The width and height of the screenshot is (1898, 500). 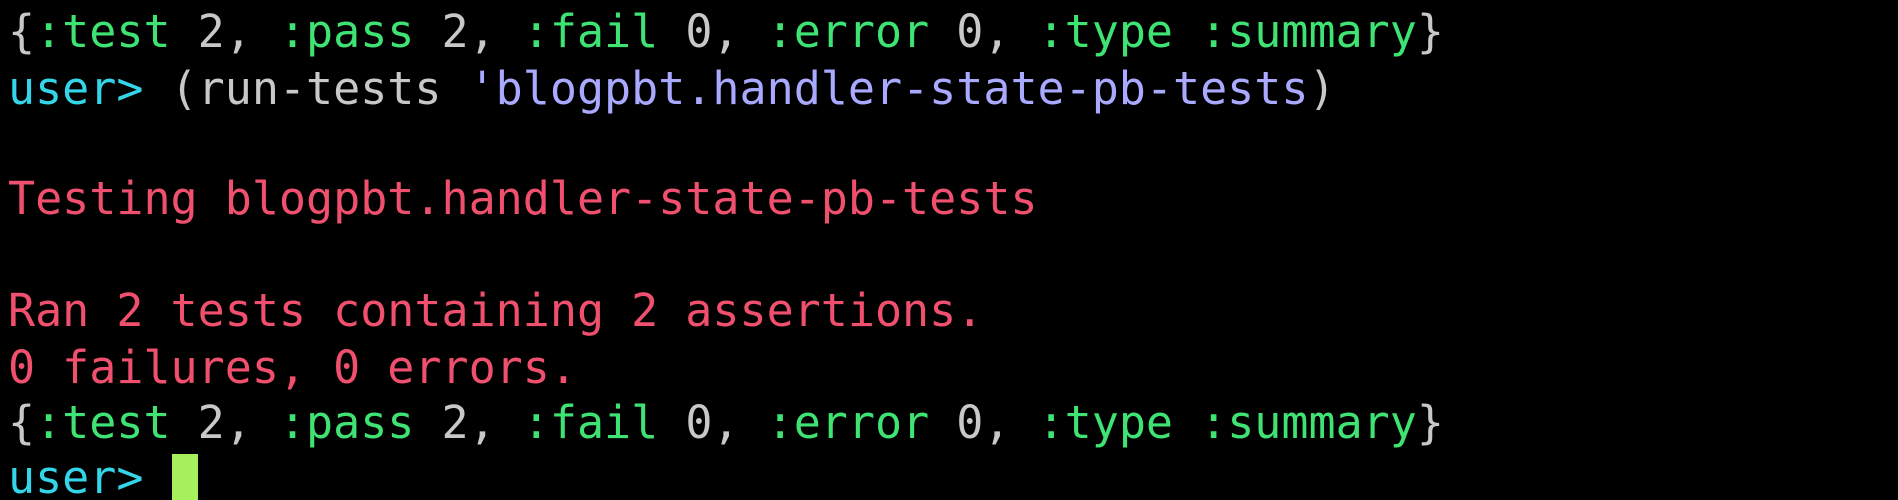 What do you see at coordinates (875, 88) in the screenshot?
I see `command-arg: 'blogpbt.handler-state-pb-tests` at bounding box center [875, 88].